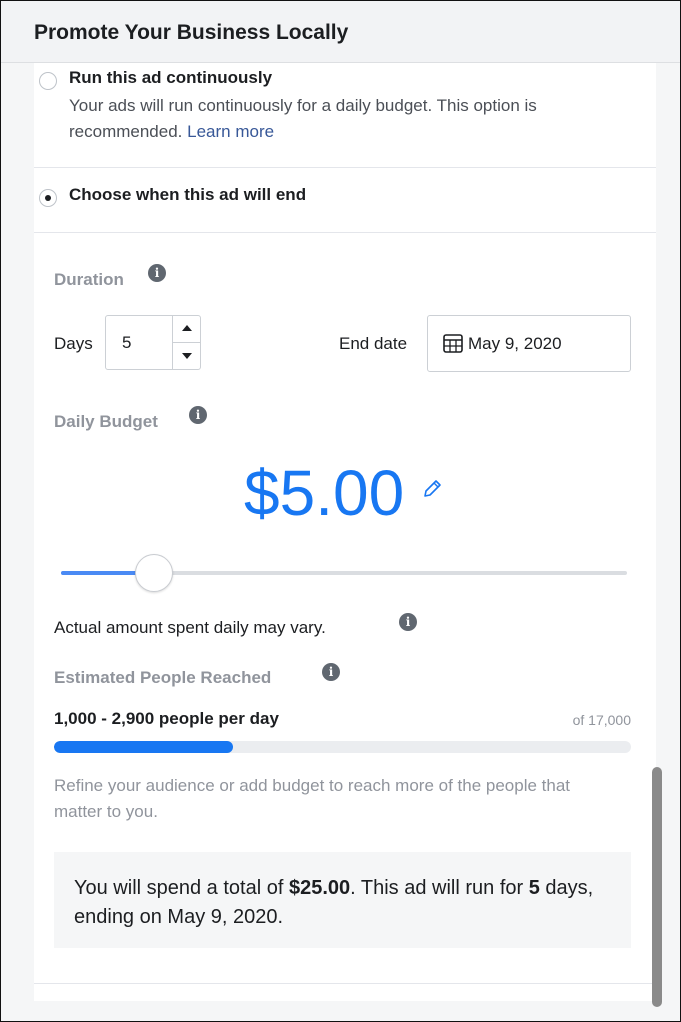 This screenshot has height=1022, width=681. Describe the element at coordinates (89, 279) in the screenshot. I see `duration-label: Duration` at that location.